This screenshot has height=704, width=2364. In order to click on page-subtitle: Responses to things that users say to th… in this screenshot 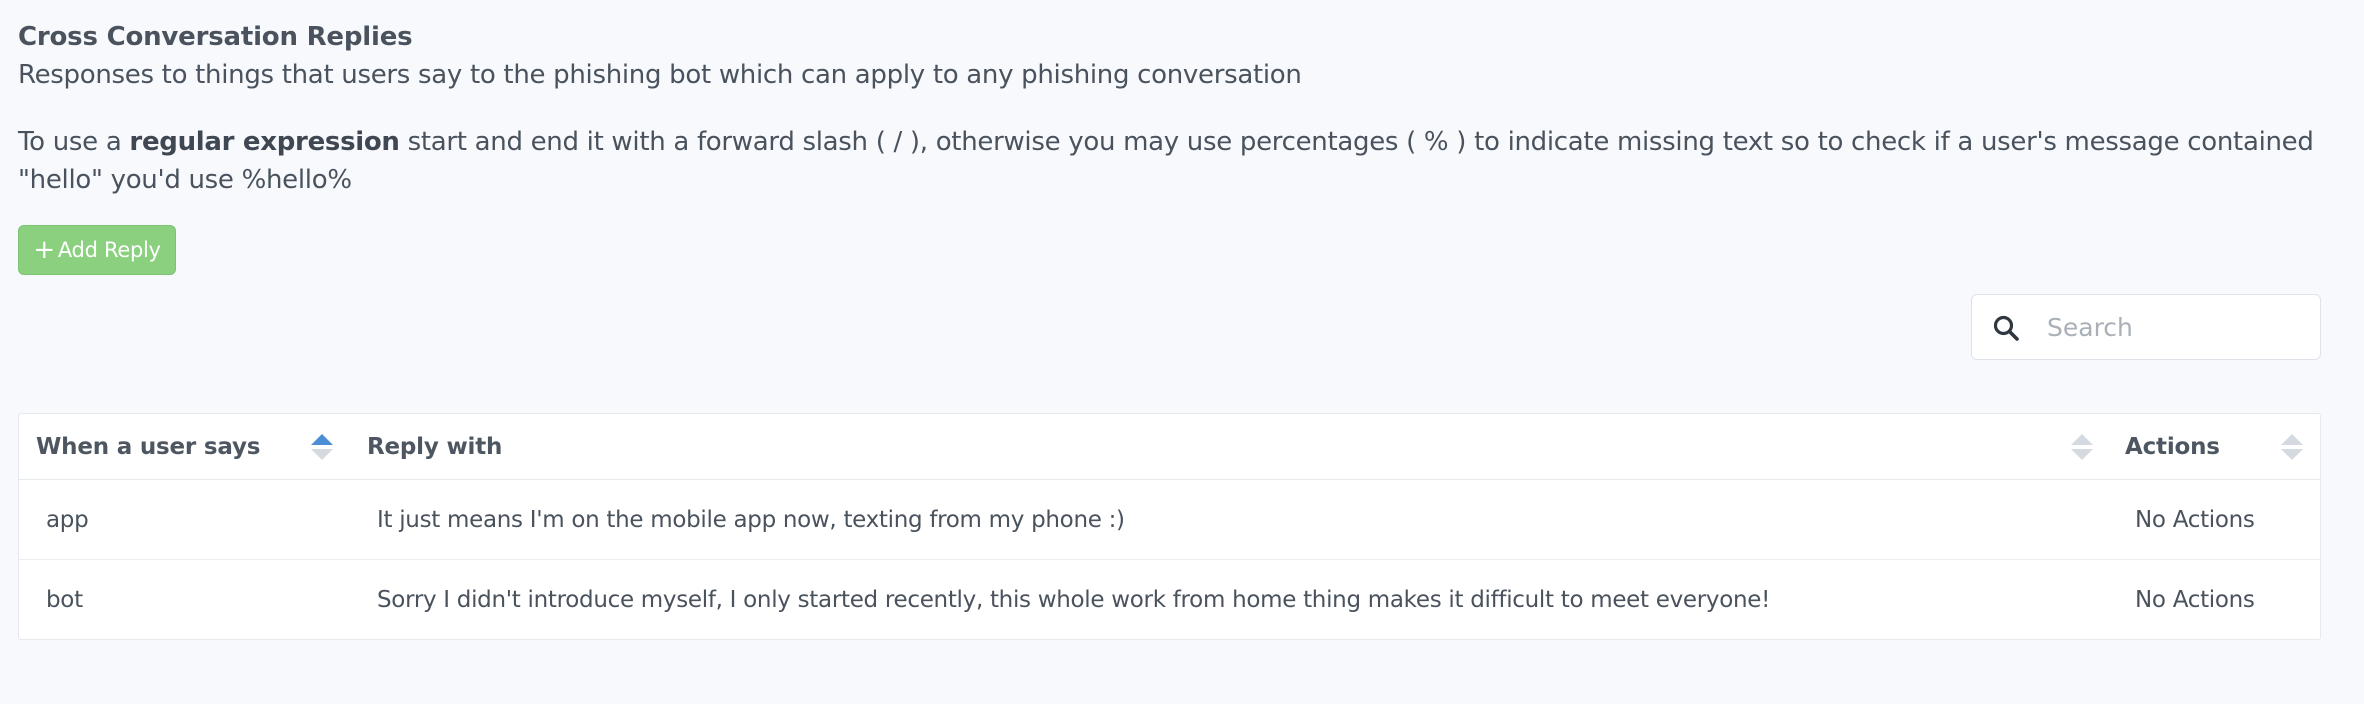, I will do `click(660, 75)`.